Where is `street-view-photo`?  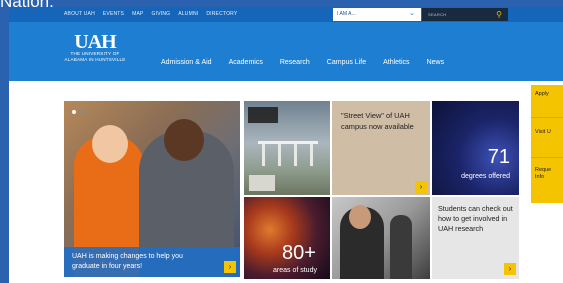
street-view-photo is located at coordinates (287, 148).